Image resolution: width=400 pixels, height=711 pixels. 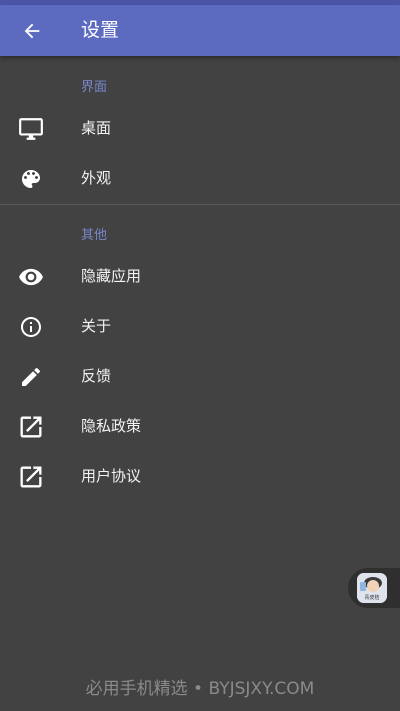 What do you see at coordinates (200, 129) in the screenshot?
I see `settings-item-desktop: 桌面` at bounding box center [200, 129].